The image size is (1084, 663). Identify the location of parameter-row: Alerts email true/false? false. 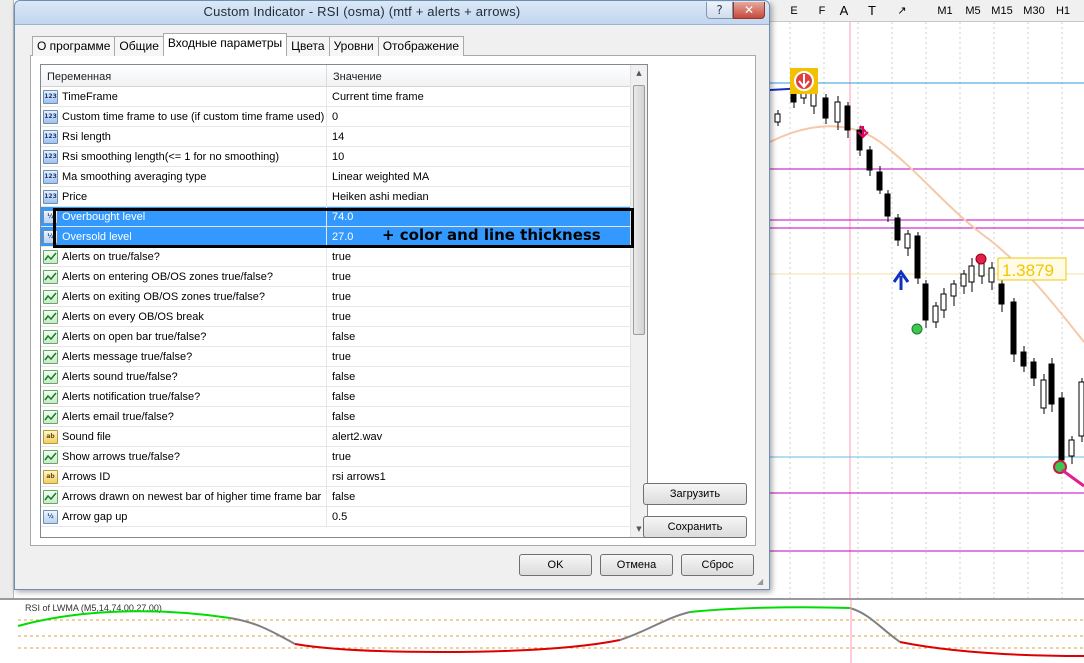
(336, 417).